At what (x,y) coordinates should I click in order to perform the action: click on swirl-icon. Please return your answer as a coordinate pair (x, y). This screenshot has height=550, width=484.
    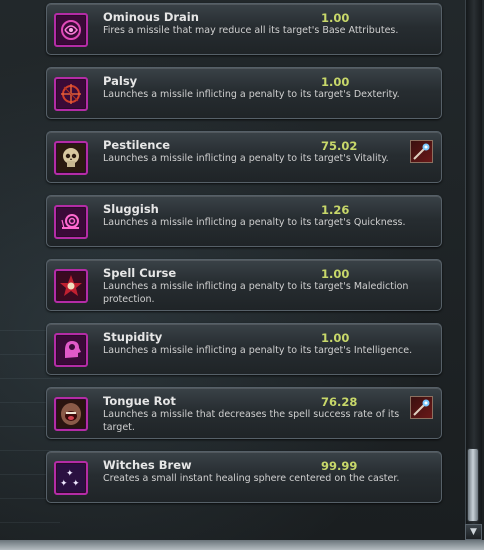
    Looking at the image, I should click on (71, 30).